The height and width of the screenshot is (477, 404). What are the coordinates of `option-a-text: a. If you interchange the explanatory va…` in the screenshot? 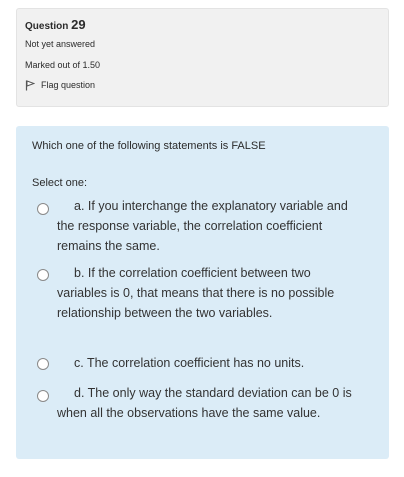 It's located at (202, 226).